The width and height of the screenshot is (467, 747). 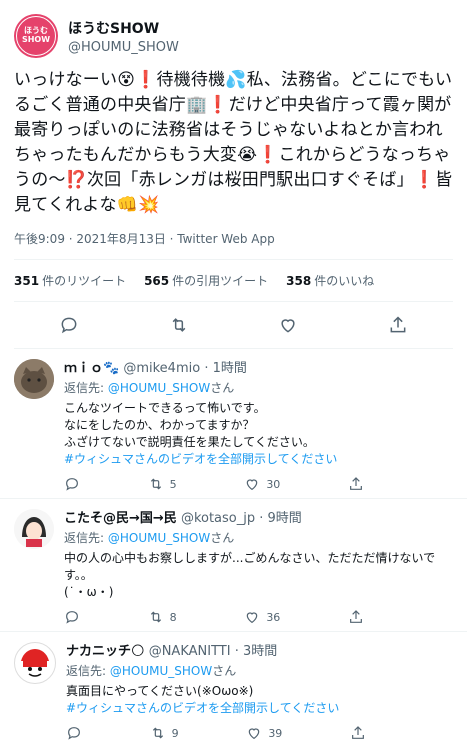 I want to click on reply-header: こたそ@民→国→民 @kotaso_jp · 9時間, so click(x=258, y=516).